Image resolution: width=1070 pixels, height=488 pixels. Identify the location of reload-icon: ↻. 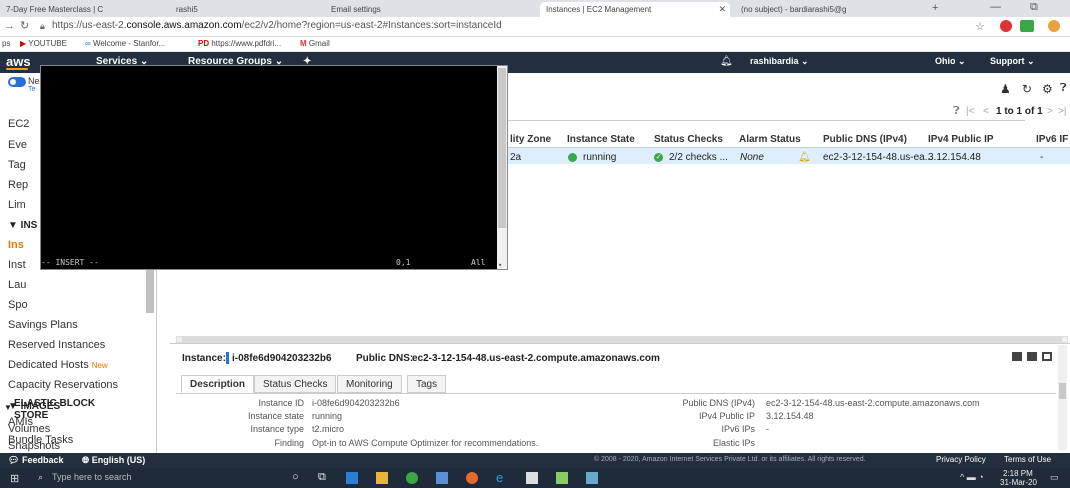
(24, 25).